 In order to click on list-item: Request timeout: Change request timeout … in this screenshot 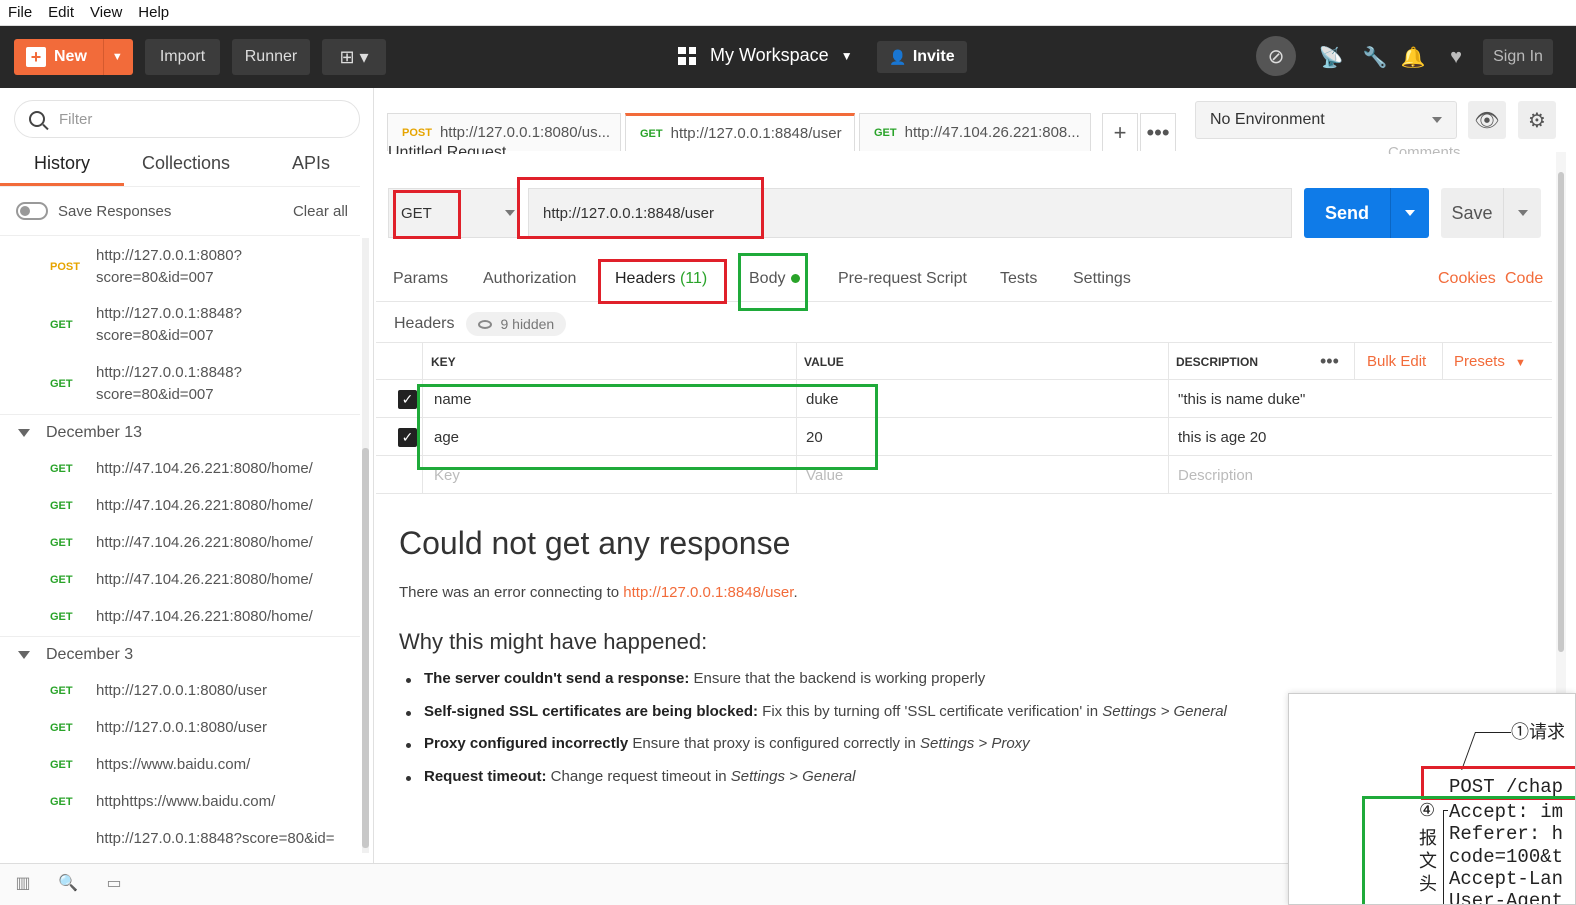, I will do `click(846, 784)`.